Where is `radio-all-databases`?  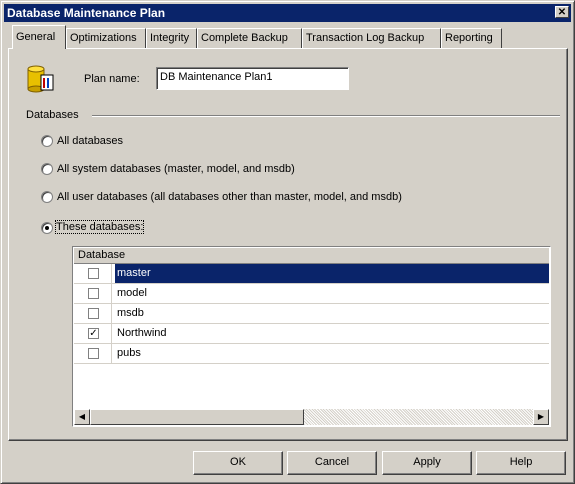
radio-all-databases is located at coordinates (47, 141).